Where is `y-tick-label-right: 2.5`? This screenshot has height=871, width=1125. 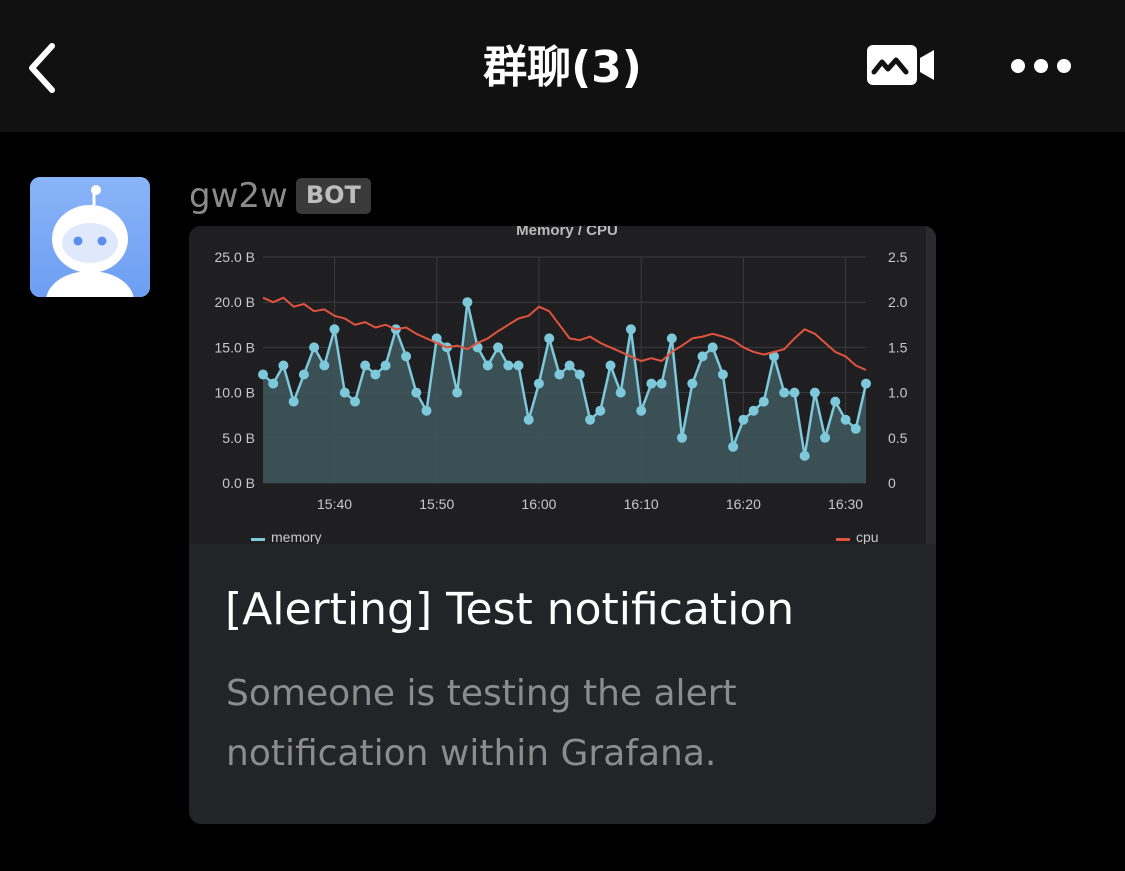
y-tick-label-right: 2.5 is located at coordinates (898, 257).